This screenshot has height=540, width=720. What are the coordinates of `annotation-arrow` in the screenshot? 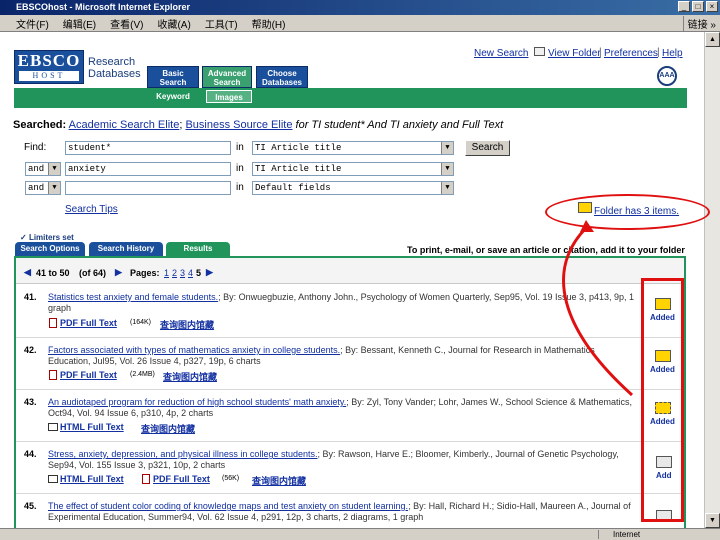 It's located at (598, 308).